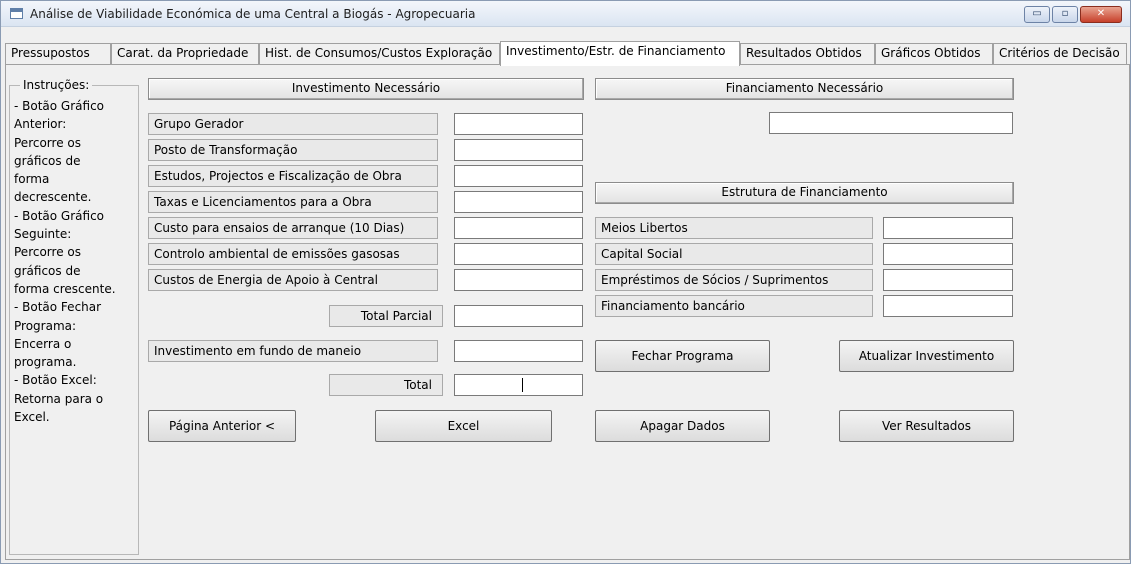 The width and height of the screenshot is (1131, 564). What do you see at coordinates (386, 385) in the screenshot?
I see `label-total: Total` at bounding box center [386, 385].